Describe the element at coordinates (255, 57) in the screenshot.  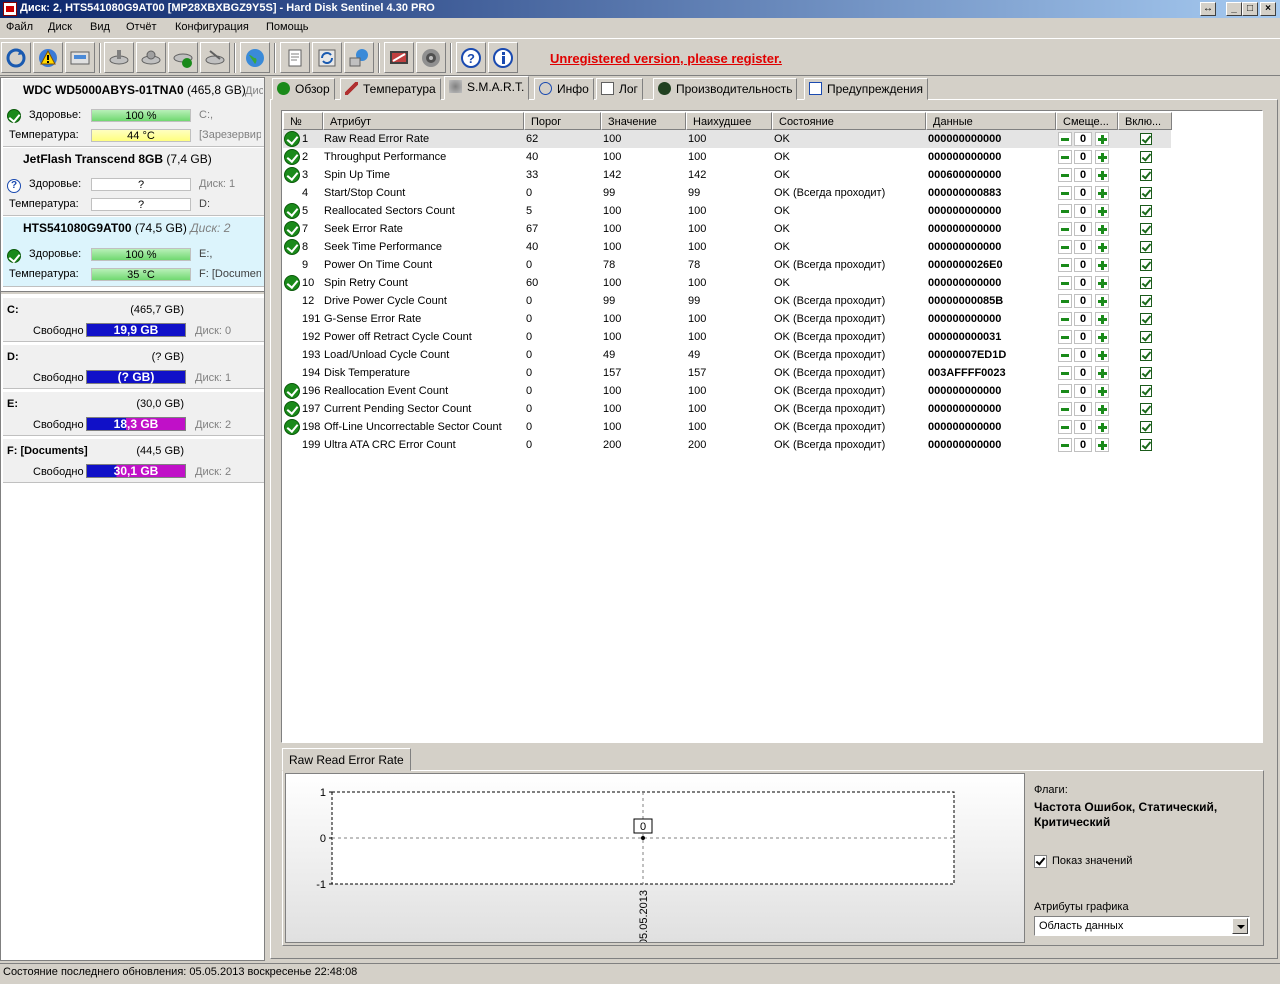
I see `globe-icon` at that location.